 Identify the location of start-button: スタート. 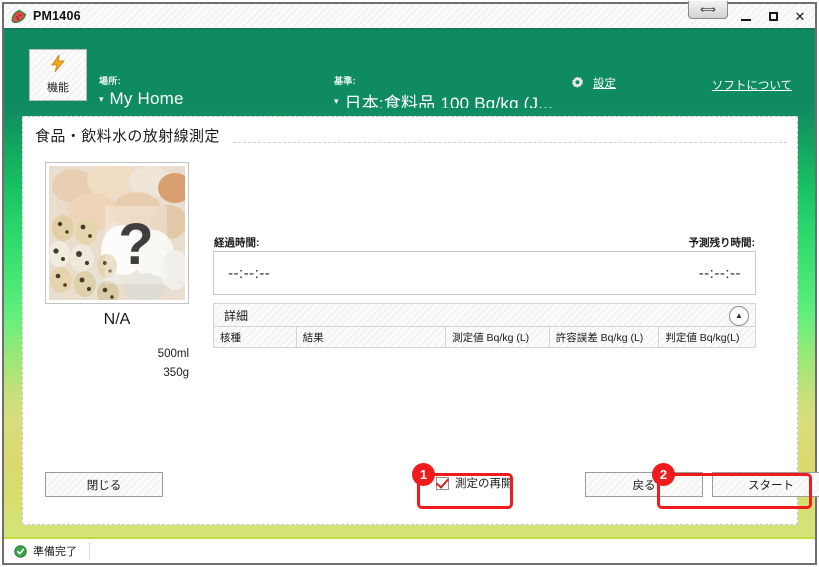
(765, 484).